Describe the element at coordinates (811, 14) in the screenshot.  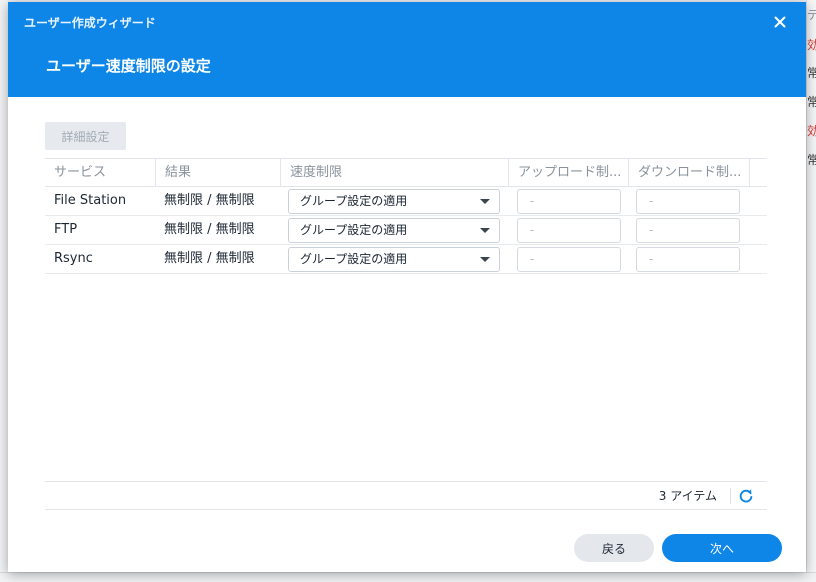
I see `background-text: テ` at that location.